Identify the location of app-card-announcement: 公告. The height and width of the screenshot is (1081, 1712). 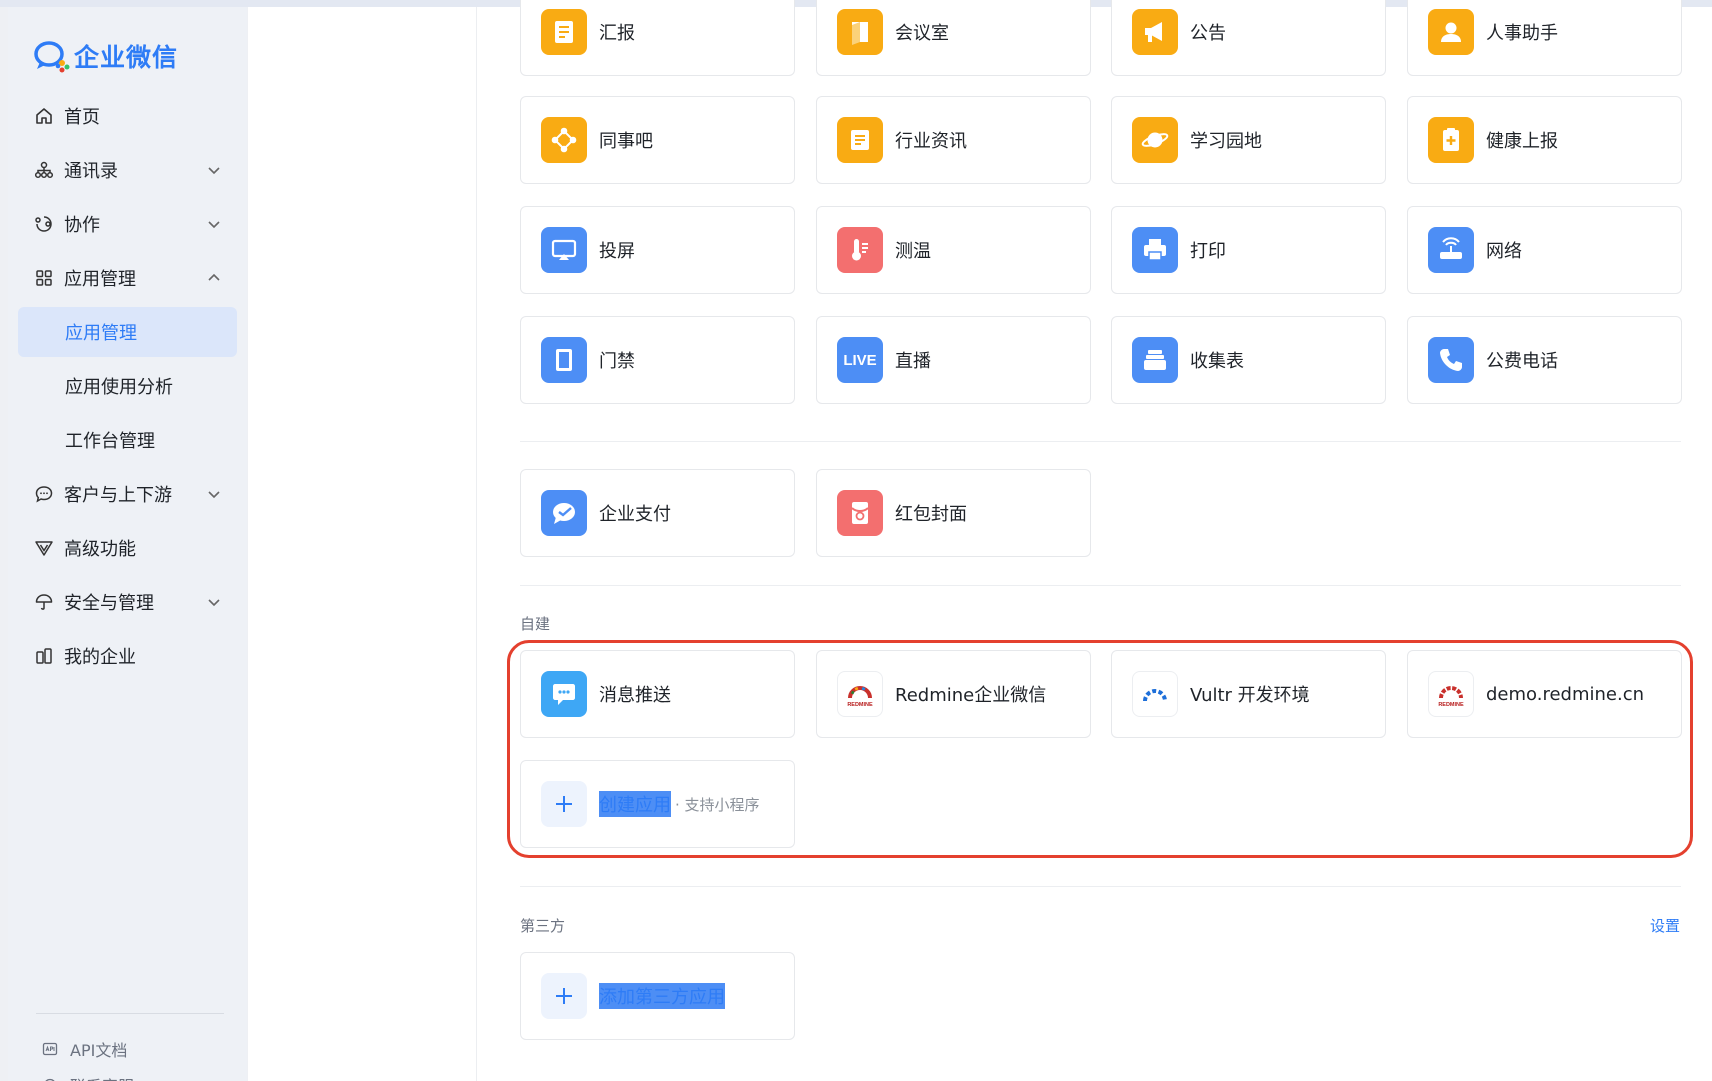
(1248, 38).